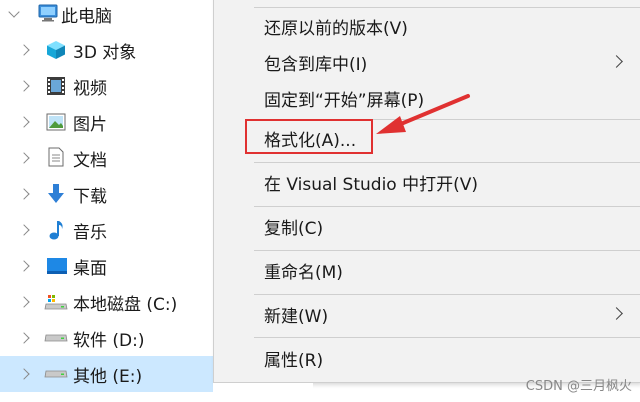 This screenshot has width=640, height=402. What do you see at coordinates (316, 65) in the screenshot?
I see `menu-item-label: 包含到库中(I)` at bounding box center [316, 65].